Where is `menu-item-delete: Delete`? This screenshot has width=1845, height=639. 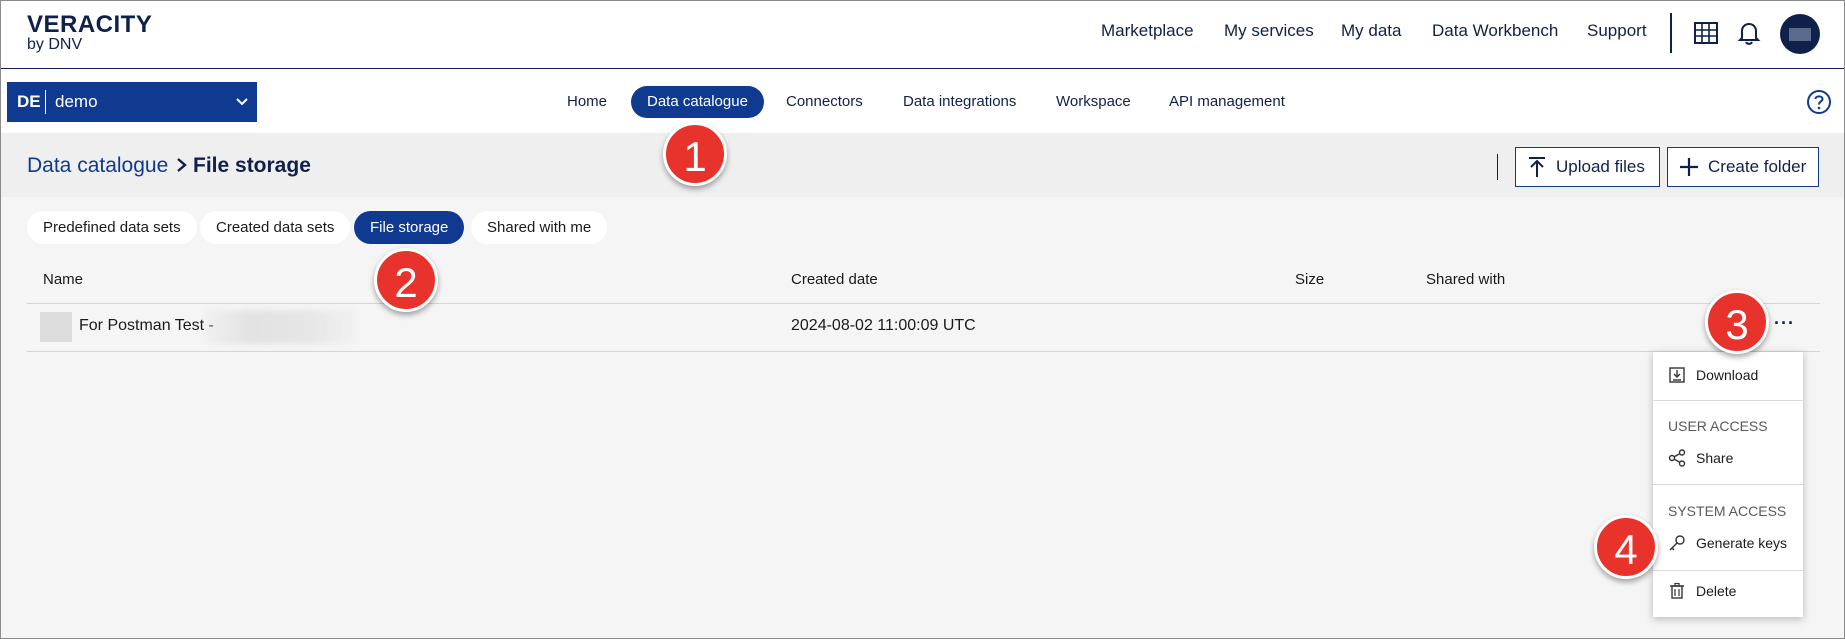 menu-item-delete: Delete is located at coordinates (1728, 591).